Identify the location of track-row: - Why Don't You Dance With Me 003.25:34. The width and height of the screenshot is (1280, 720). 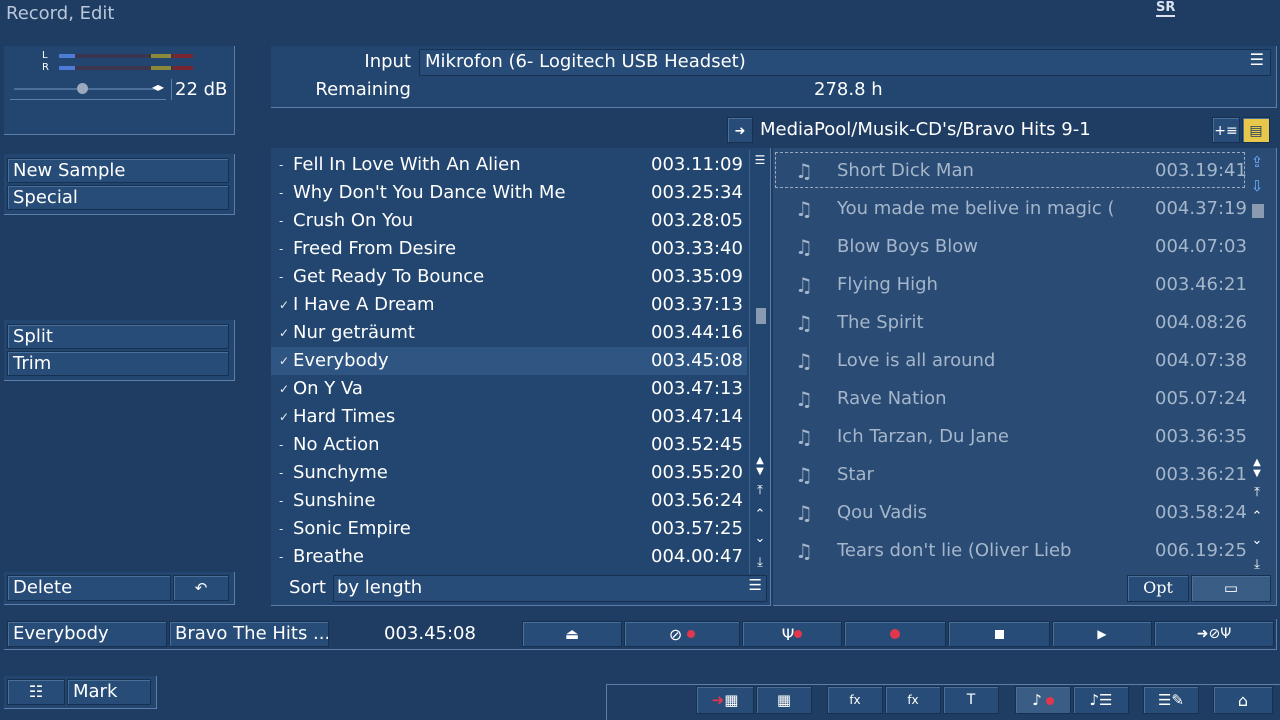
(509, 193).